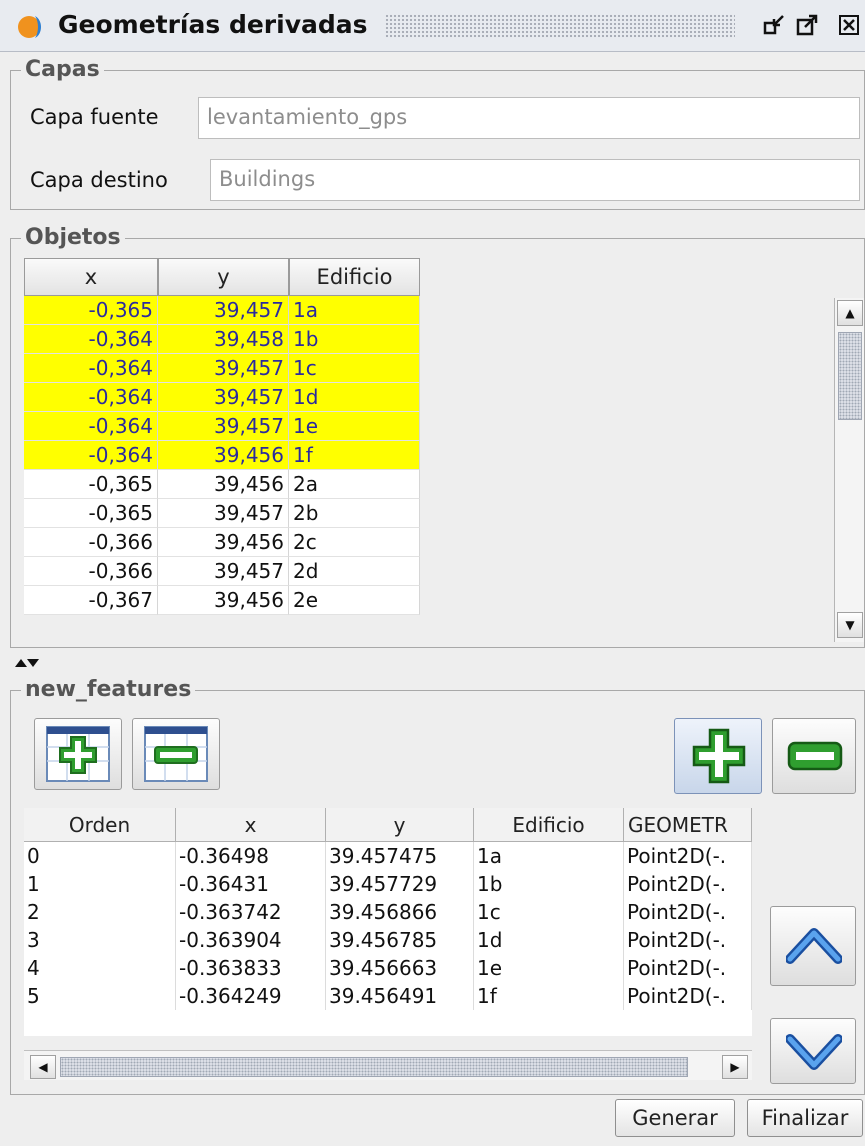 This screenshot has width=865, height=1146. I want to click on table-row: -0,366 39,457 2d, so click(222, 571).